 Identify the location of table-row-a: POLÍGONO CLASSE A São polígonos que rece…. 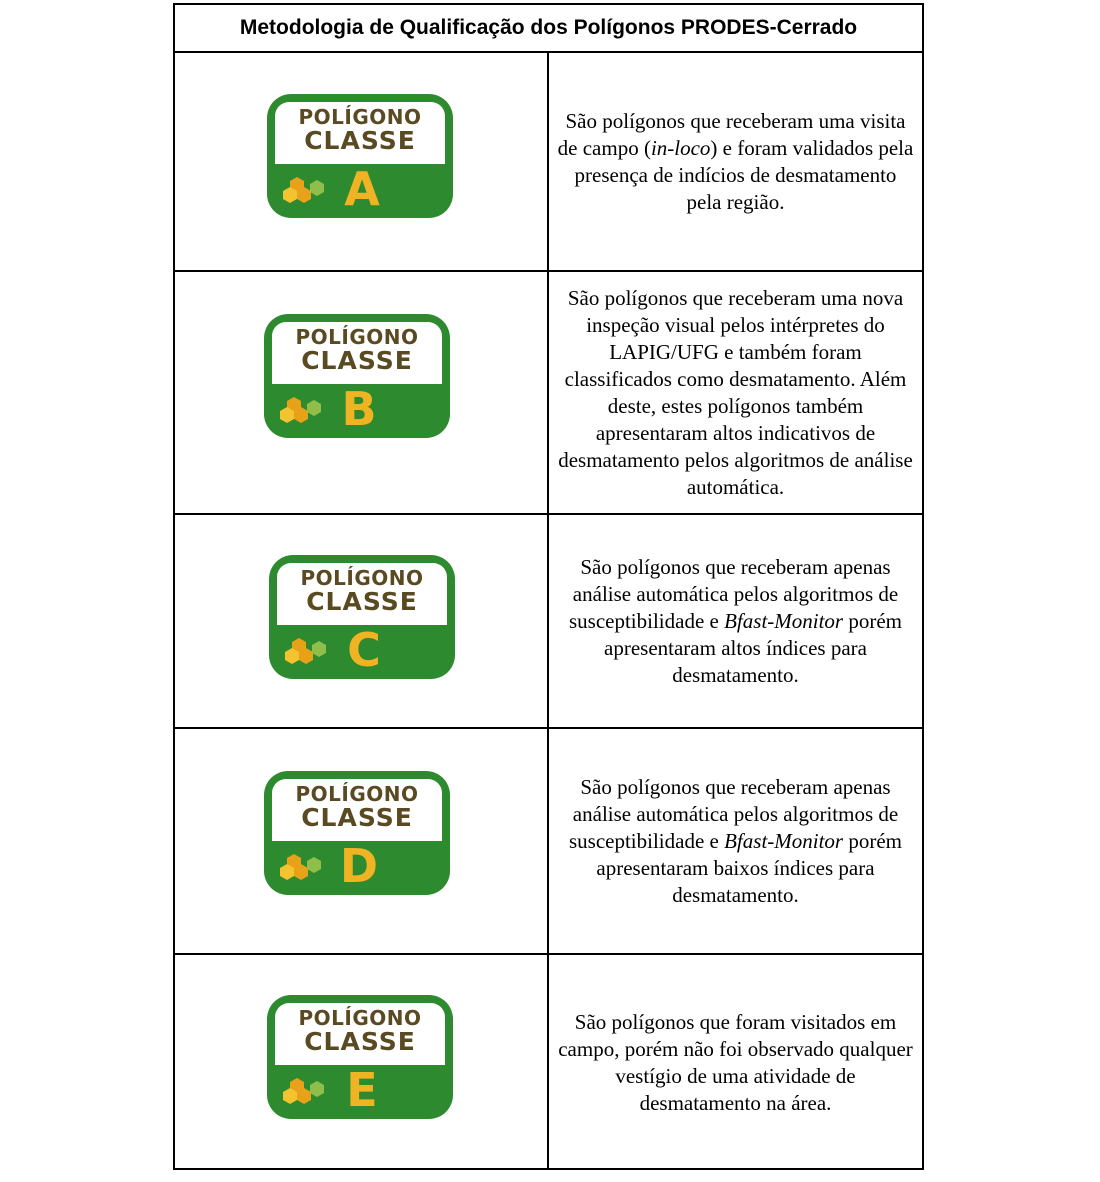
(548, 162).